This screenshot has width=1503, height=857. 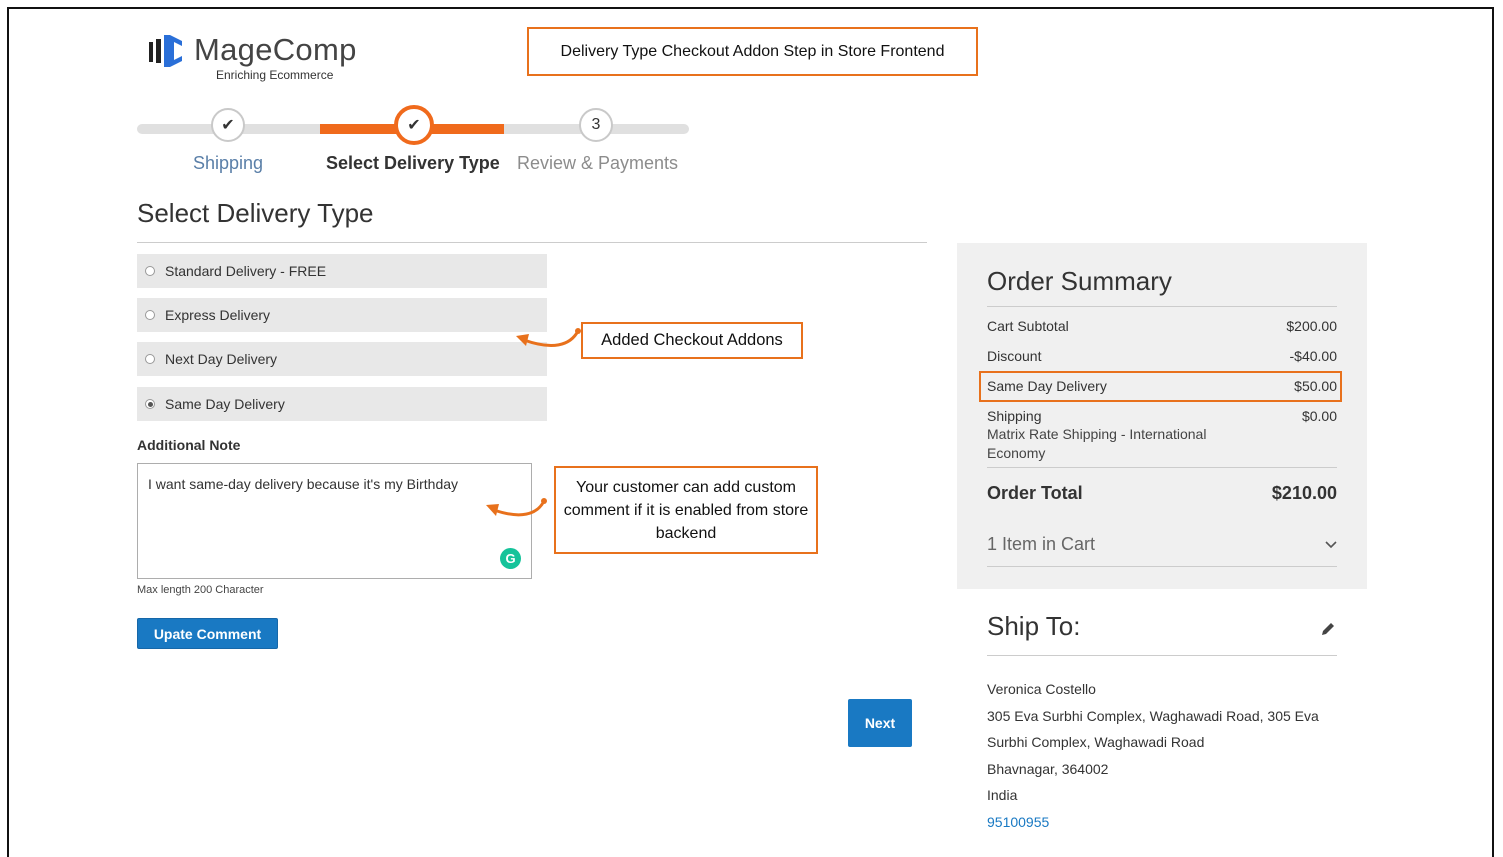 I want to click on summary-row-subtotal: Cart Subtotal $200.00, so click(x=1162, y=326).